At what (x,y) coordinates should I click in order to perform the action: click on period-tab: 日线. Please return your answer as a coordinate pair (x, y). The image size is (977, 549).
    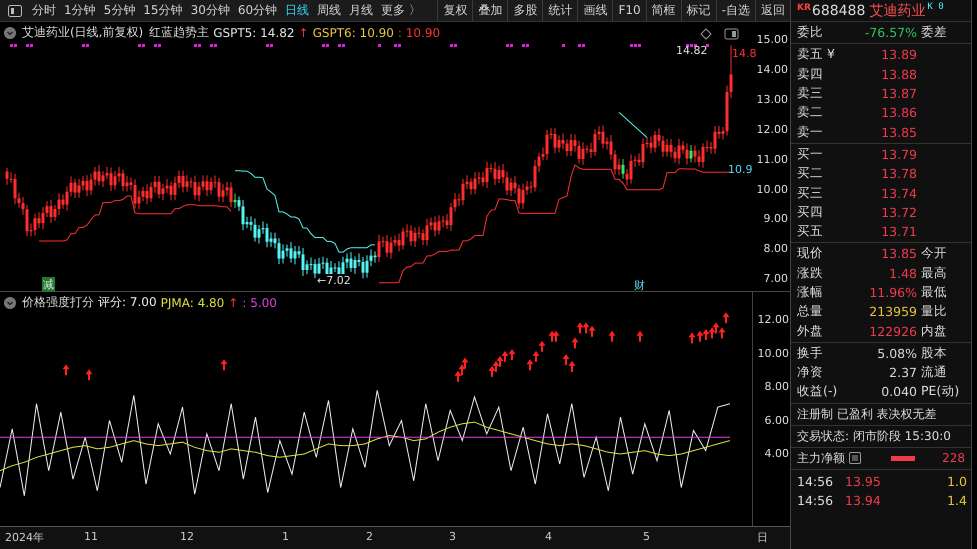
    Looking at the image, I should click on (297, 10).